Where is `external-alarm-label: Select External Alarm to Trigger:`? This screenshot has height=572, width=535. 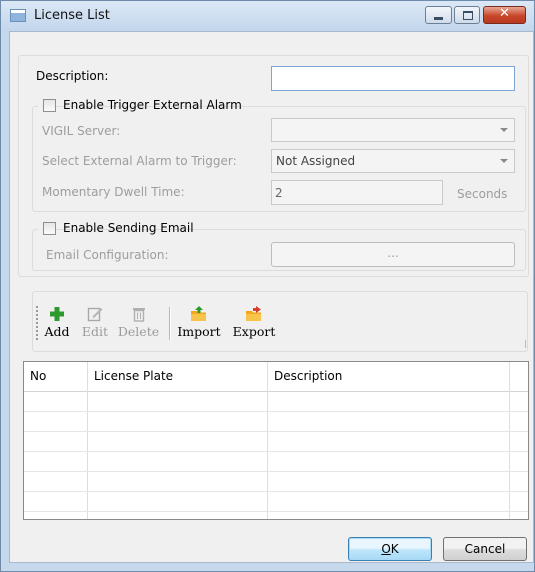
external-alarm-label: Select External Alarm to Trigger: is located at coordinates (139, 161).